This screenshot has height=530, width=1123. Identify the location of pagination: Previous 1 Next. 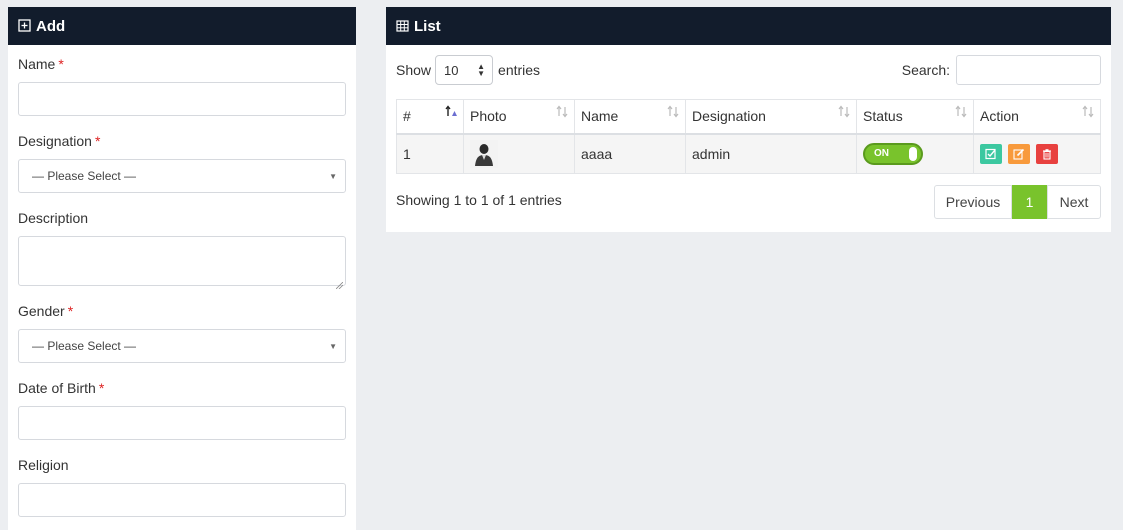
(1017, 202).